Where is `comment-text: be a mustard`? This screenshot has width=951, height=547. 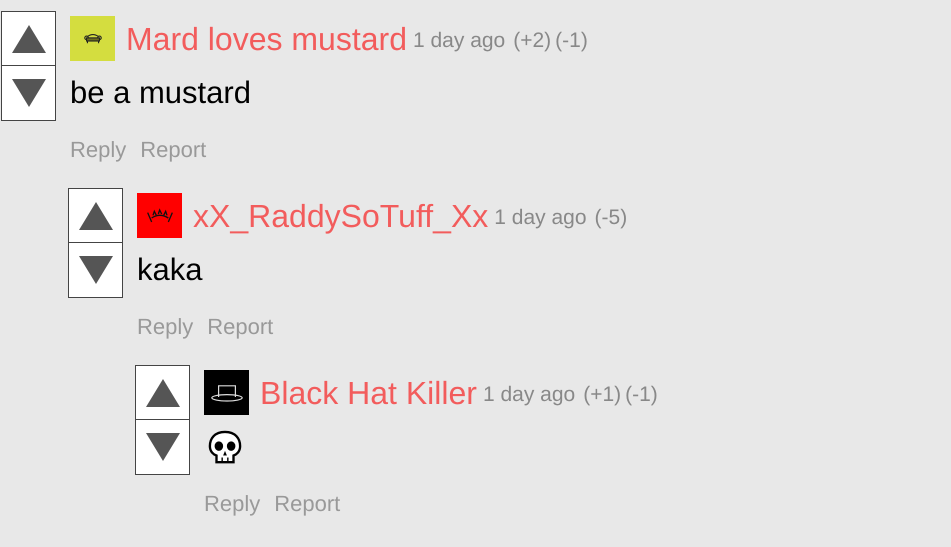
comment-text: be a mustard is located at coordinates (160, 93).